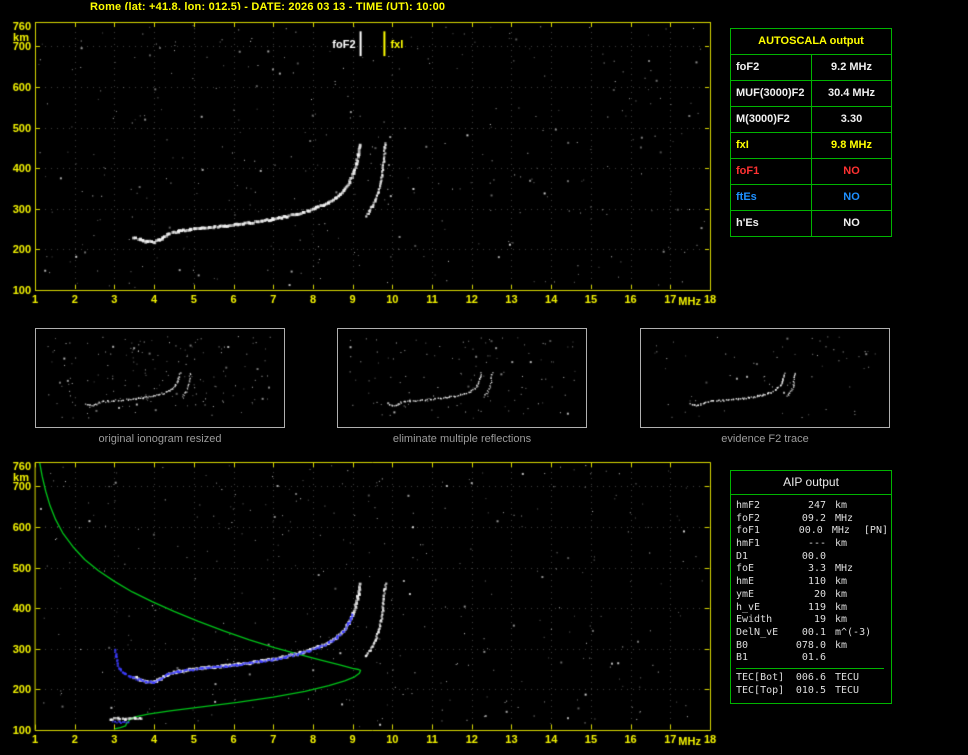 The image size is (968, 755). What do you see at coordinates (771, 223) in the screenshot?
I see `autoscala-parameter-label: h'Es` at bounding box center [771, 223].